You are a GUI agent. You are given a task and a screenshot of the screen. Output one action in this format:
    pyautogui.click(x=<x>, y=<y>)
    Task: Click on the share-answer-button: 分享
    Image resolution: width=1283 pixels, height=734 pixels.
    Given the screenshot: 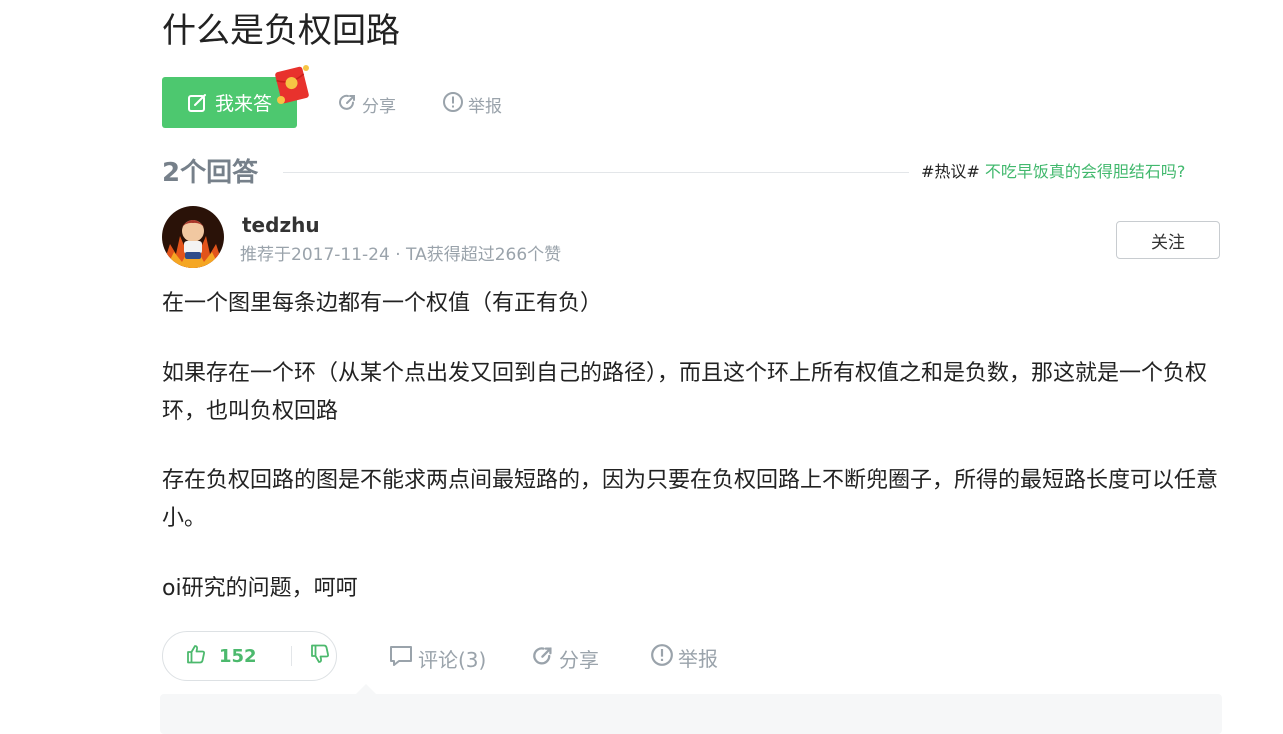 What is the action you would take?
    pyautogui.click(x=565, y=658)
    